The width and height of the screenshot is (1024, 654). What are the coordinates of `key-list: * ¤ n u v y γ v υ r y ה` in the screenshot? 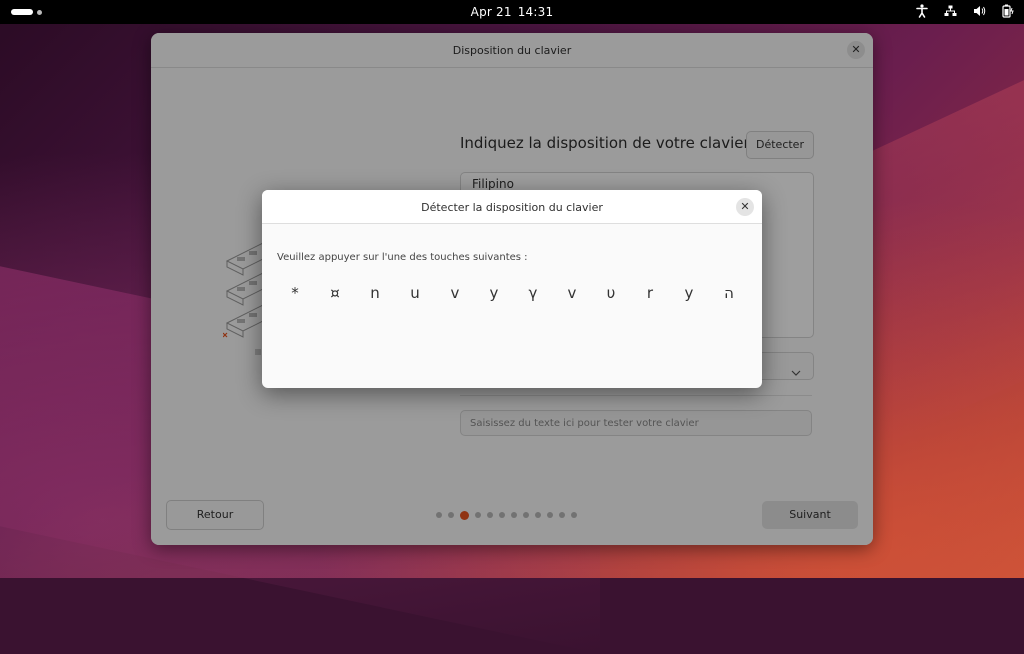 It's located at (515, 294).